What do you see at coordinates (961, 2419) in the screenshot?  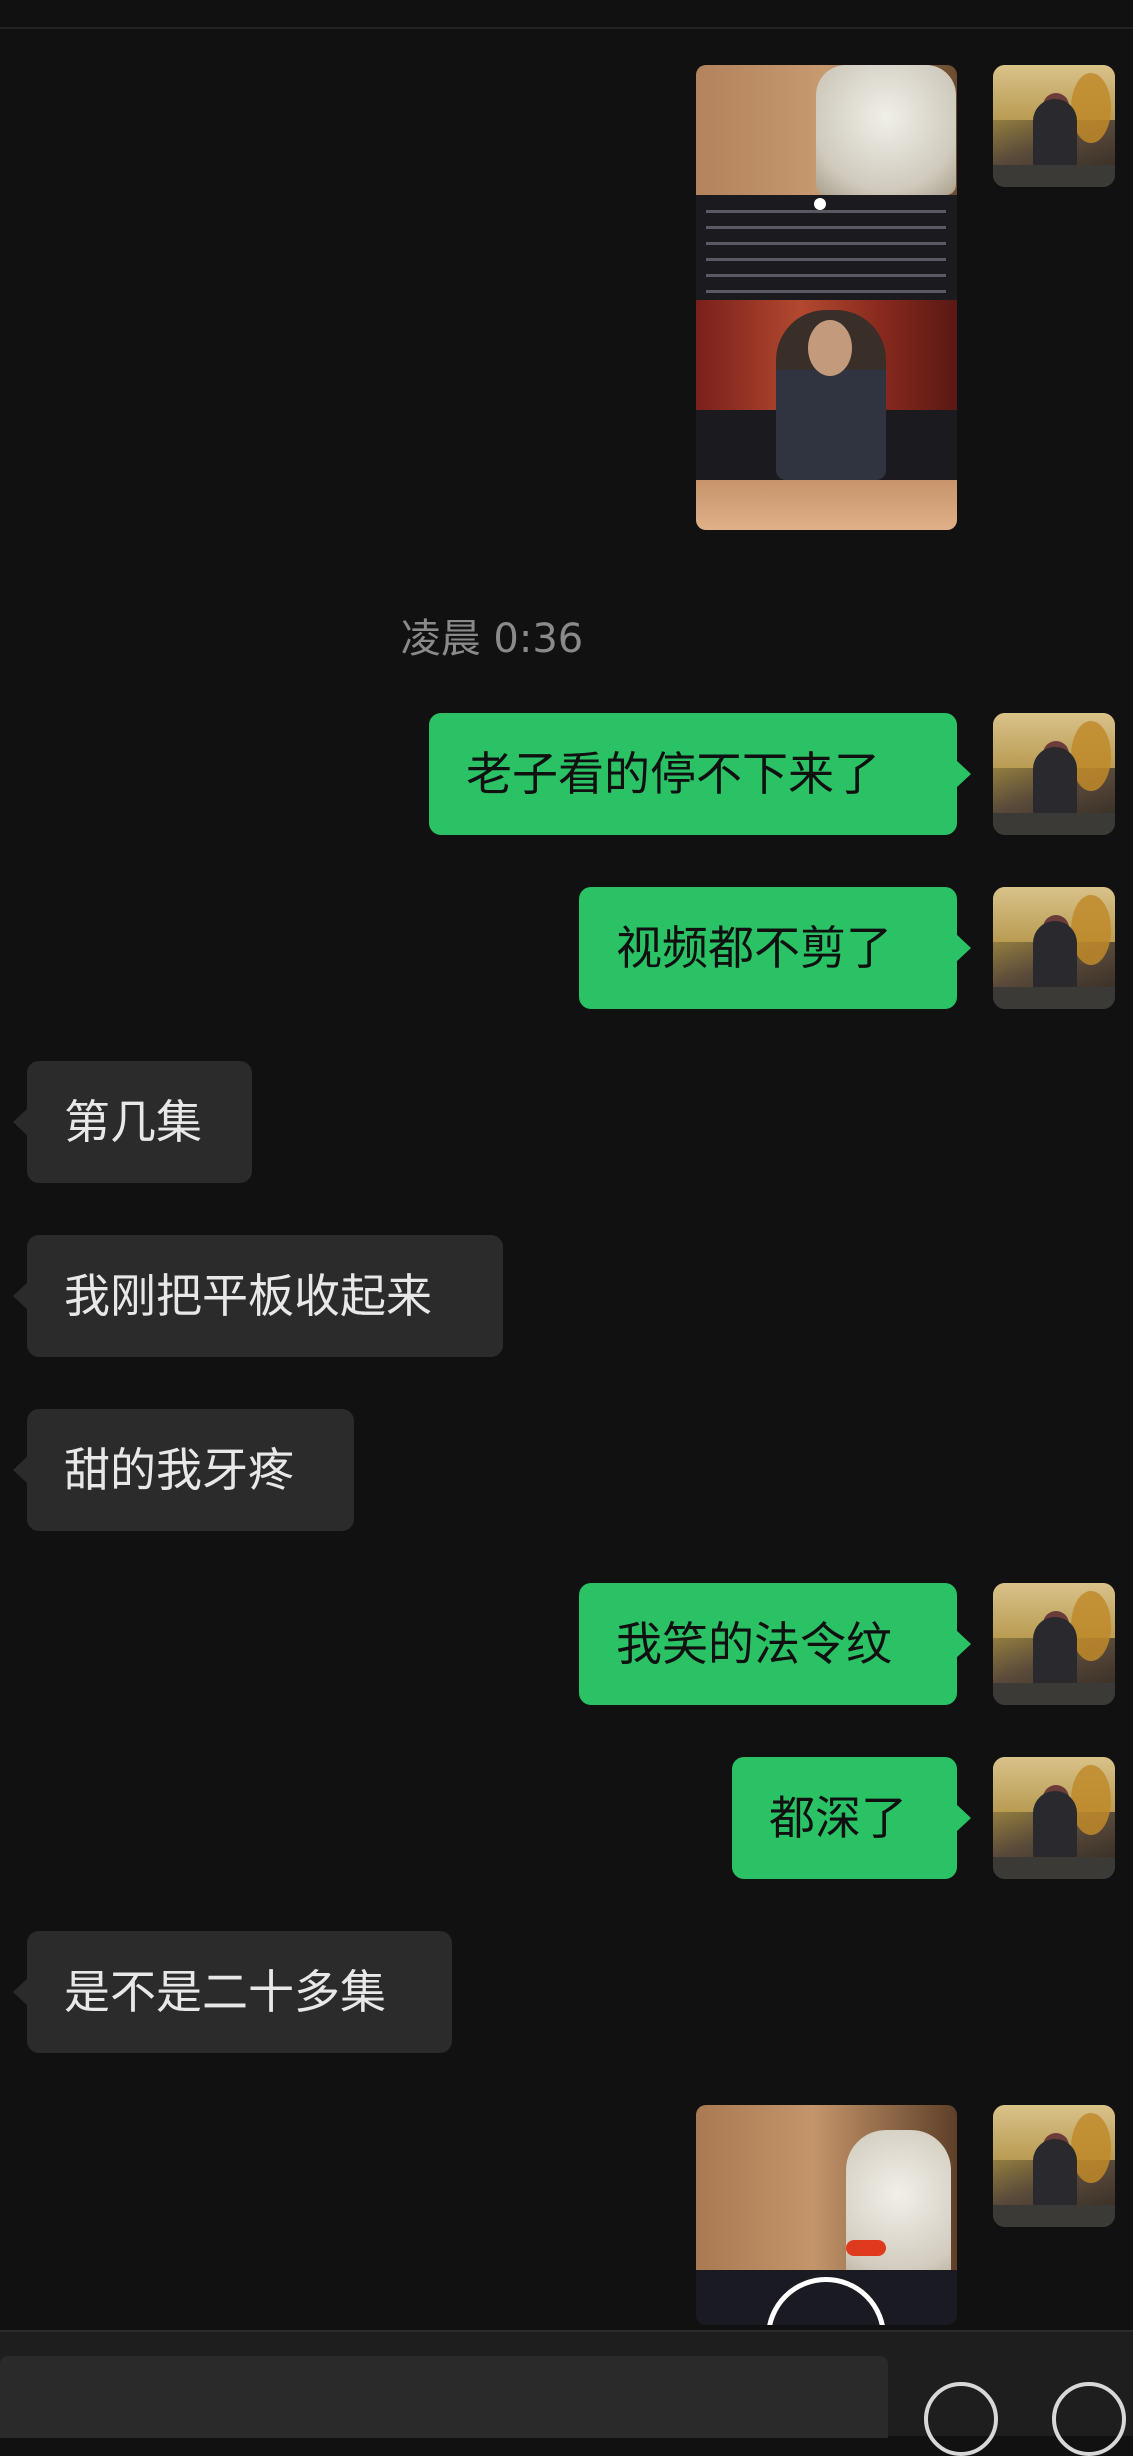 I see `emoji-icon` at bounding box center [961, 2419].